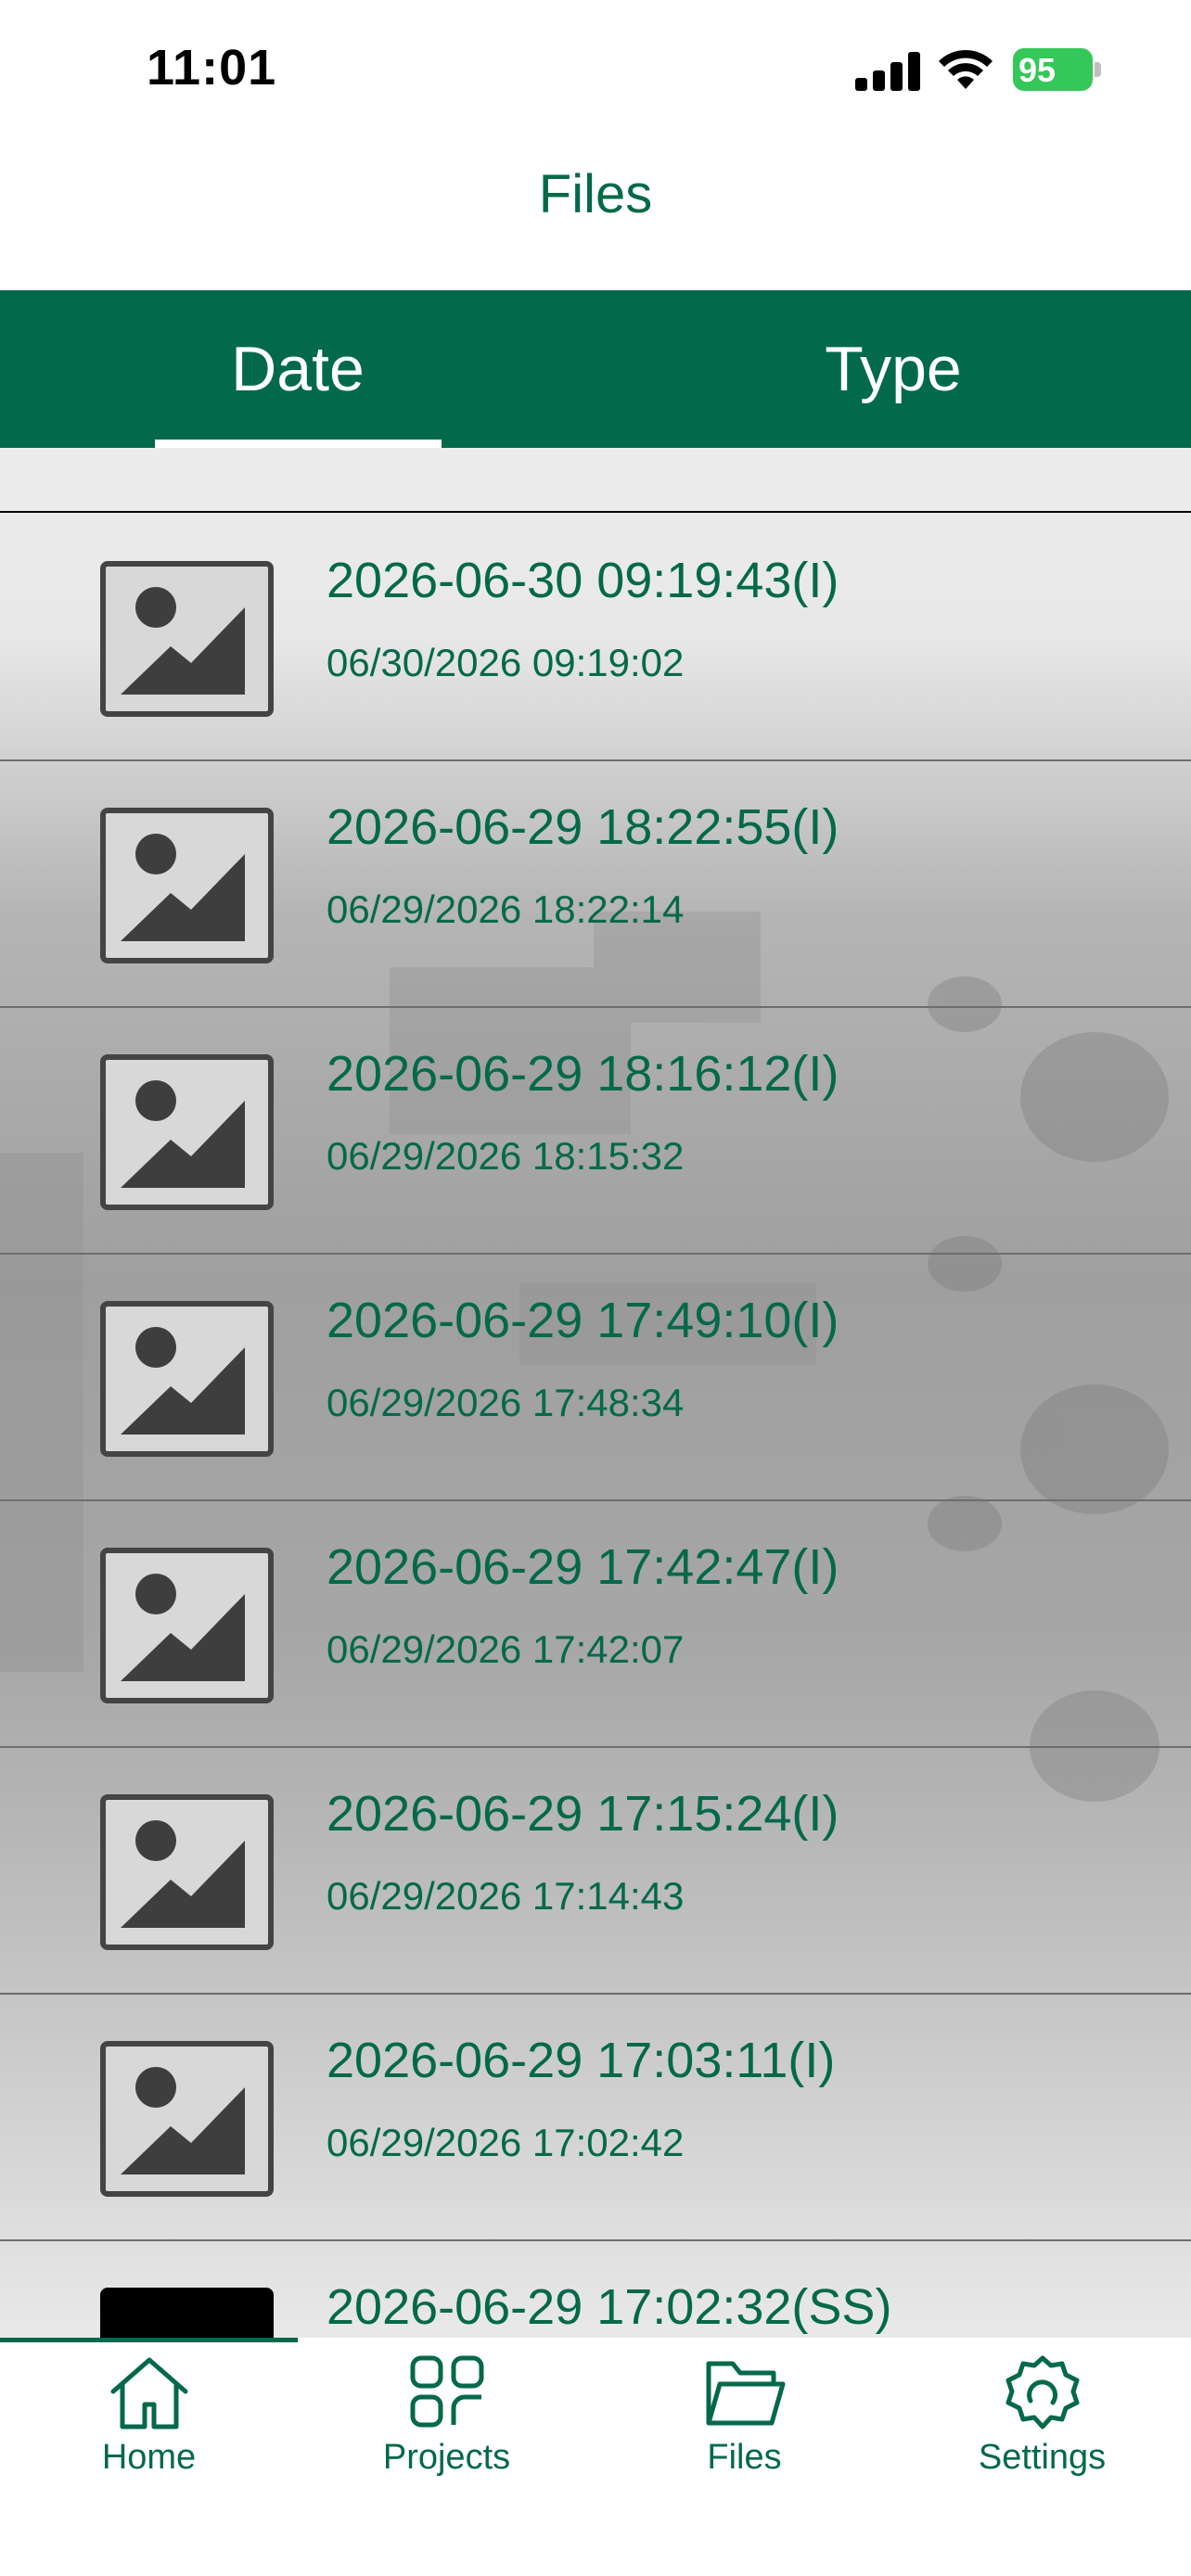  I want to click on nav-projects: Projects, so click(447, 2433).